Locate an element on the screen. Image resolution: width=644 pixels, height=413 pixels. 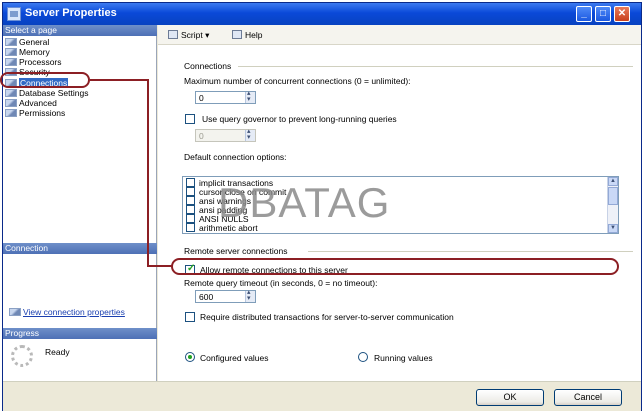
script-button: Script ▾ is located at coordinates (188, 35).